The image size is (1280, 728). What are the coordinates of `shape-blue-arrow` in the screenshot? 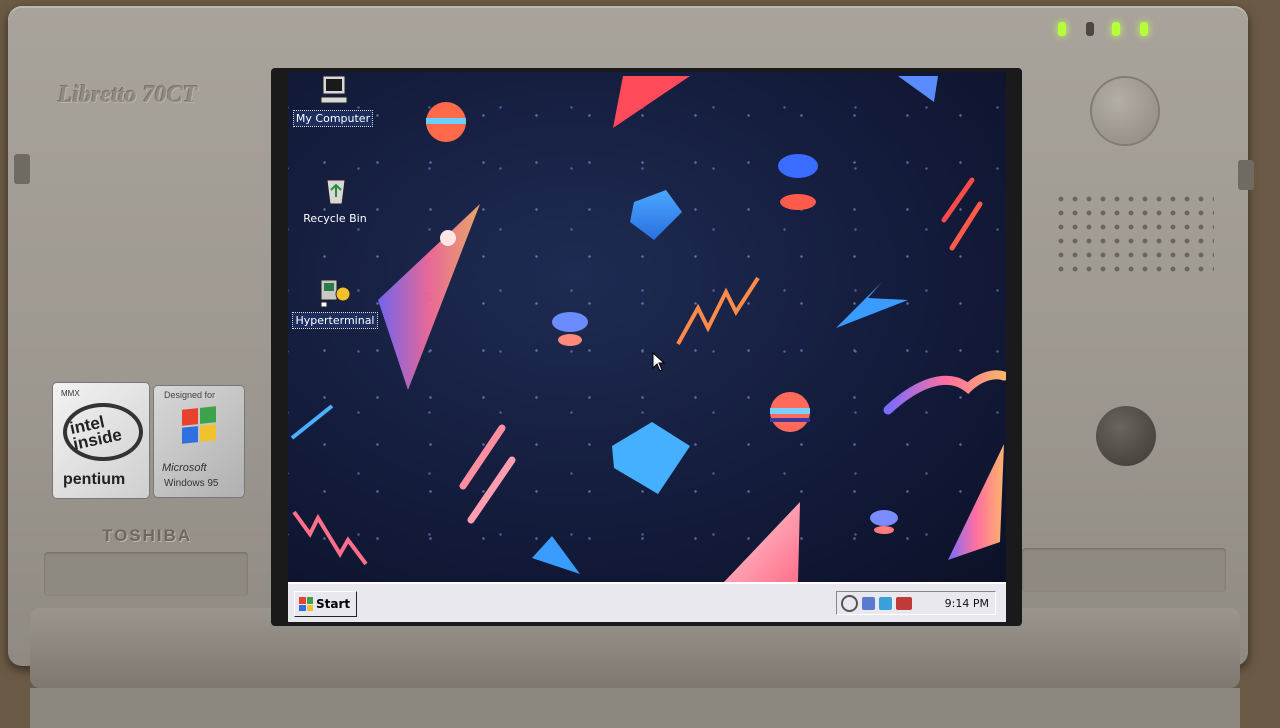 It's located at (872, 305).